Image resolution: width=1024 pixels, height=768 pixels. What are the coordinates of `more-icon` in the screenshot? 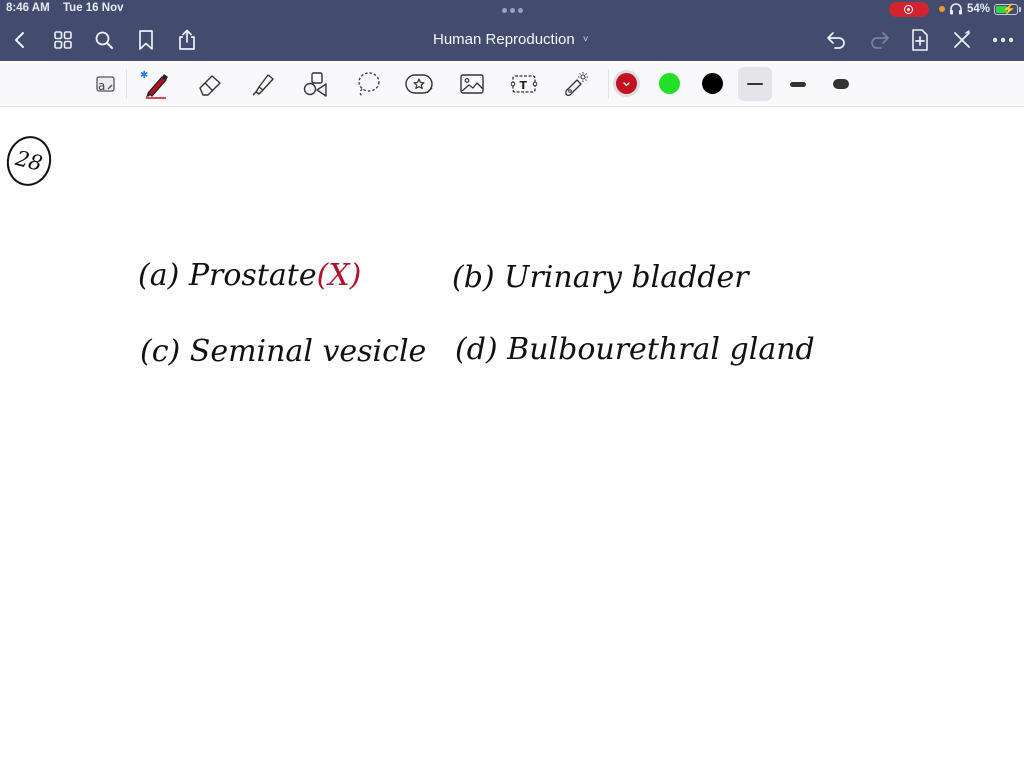 It's located at (1003, 40).